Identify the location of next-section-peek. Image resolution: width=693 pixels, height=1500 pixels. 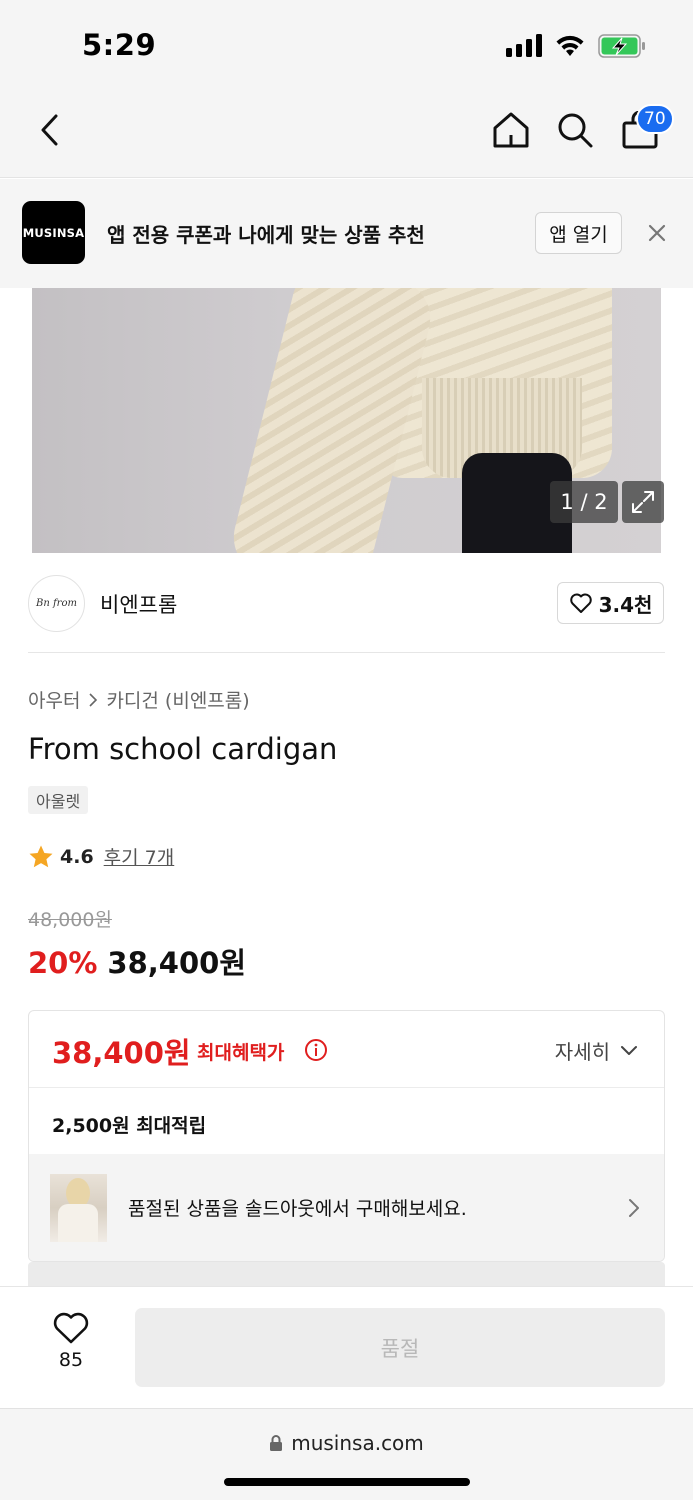
(346, 1274).